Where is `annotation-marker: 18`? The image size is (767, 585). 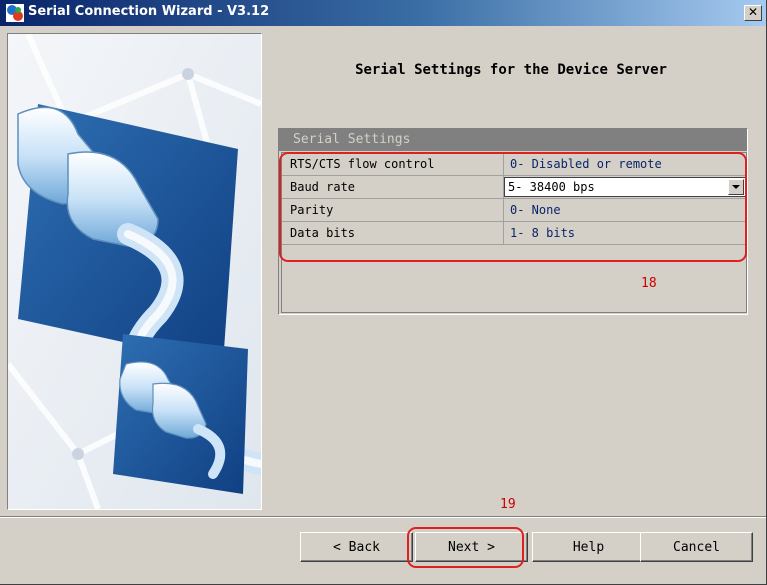 annotation-marker: 18 is located at coordinates (649, 283).